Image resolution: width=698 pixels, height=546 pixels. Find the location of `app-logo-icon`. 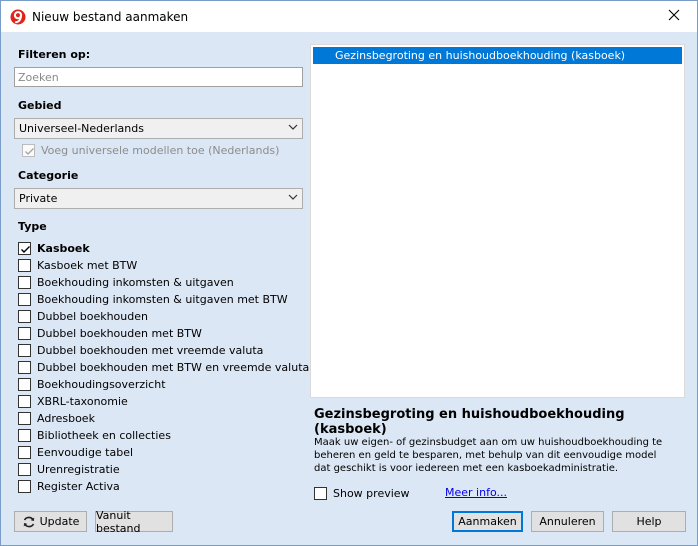

app-logo-icon is located at coordinates (18, 17).